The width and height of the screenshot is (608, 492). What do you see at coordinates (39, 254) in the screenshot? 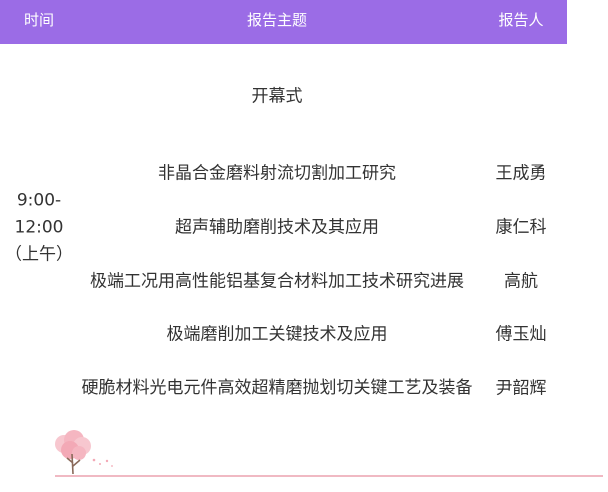
I see `session-time-period: （上午）` at bounding box center [39, 254].